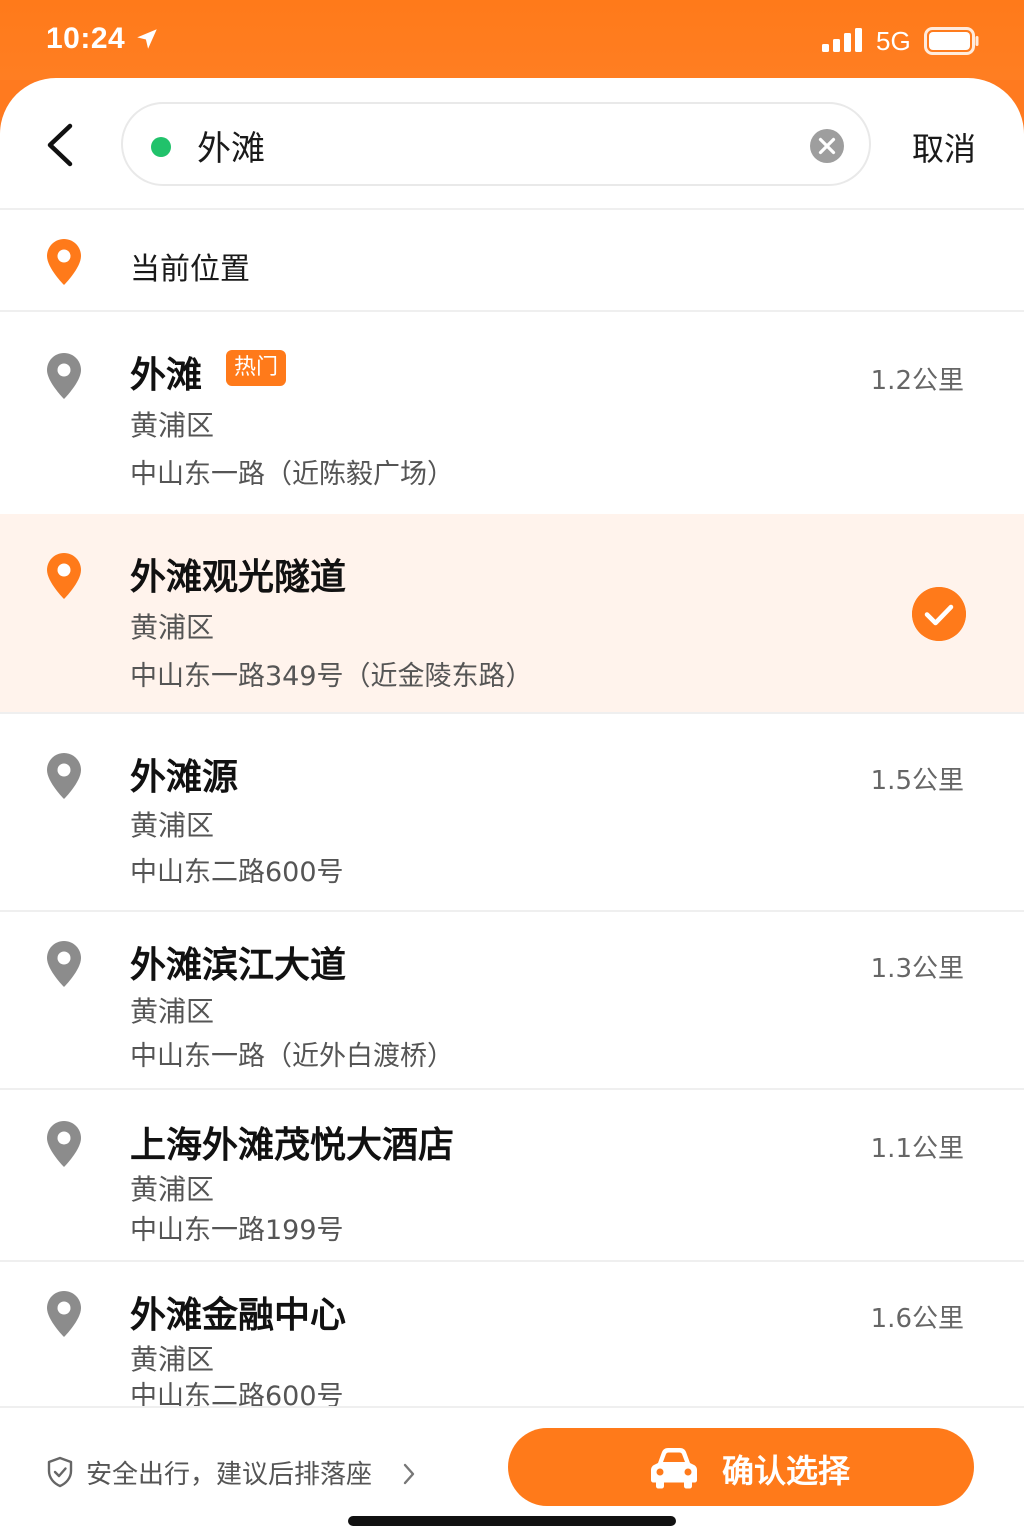 This screenshot has height=1536, width=1024. I want to click on battery-icon, so click(951, 41).